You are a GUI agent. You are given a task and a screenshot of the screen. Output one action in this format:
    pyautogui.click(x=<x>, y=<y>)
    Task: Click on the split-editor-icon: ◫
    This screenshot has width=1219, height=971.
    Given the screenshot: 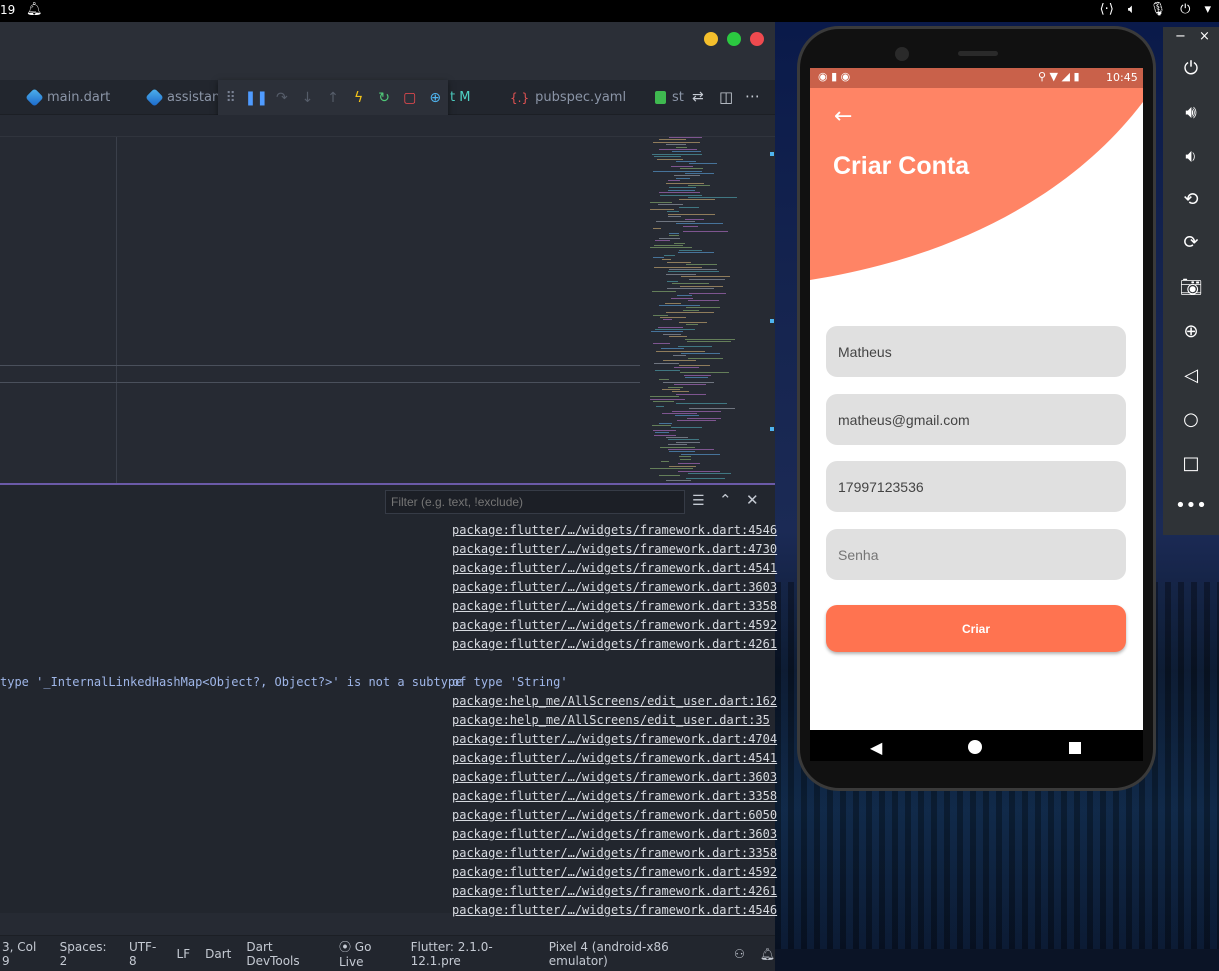 What is the action you would take?
    pyautogui.click(x=726, y=97)
    